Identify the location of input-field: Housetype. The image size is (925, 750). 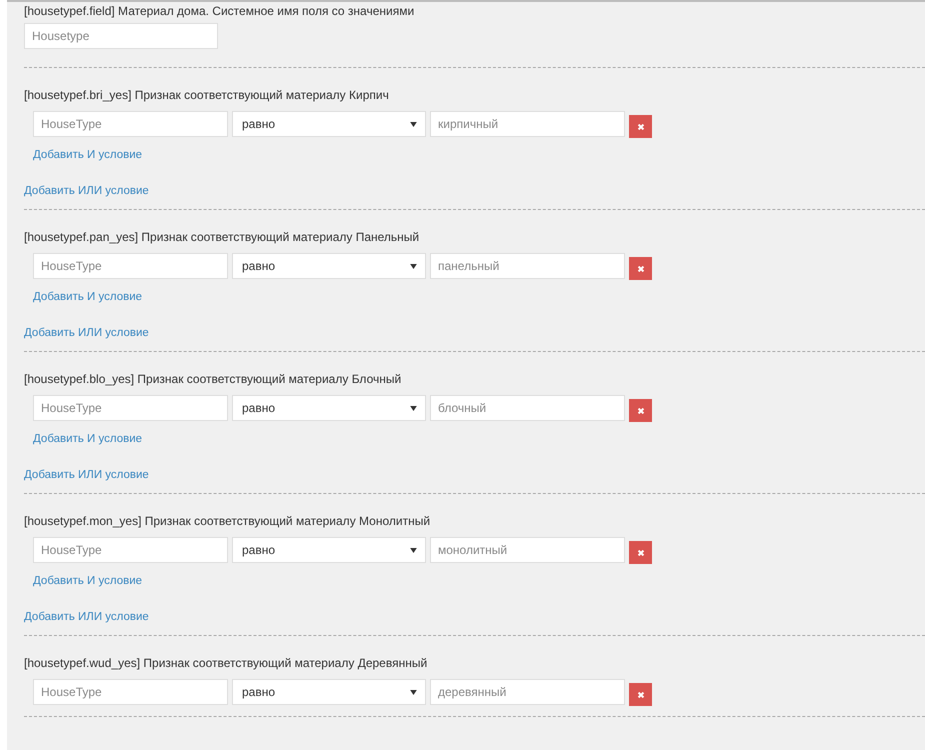
(121, 36).